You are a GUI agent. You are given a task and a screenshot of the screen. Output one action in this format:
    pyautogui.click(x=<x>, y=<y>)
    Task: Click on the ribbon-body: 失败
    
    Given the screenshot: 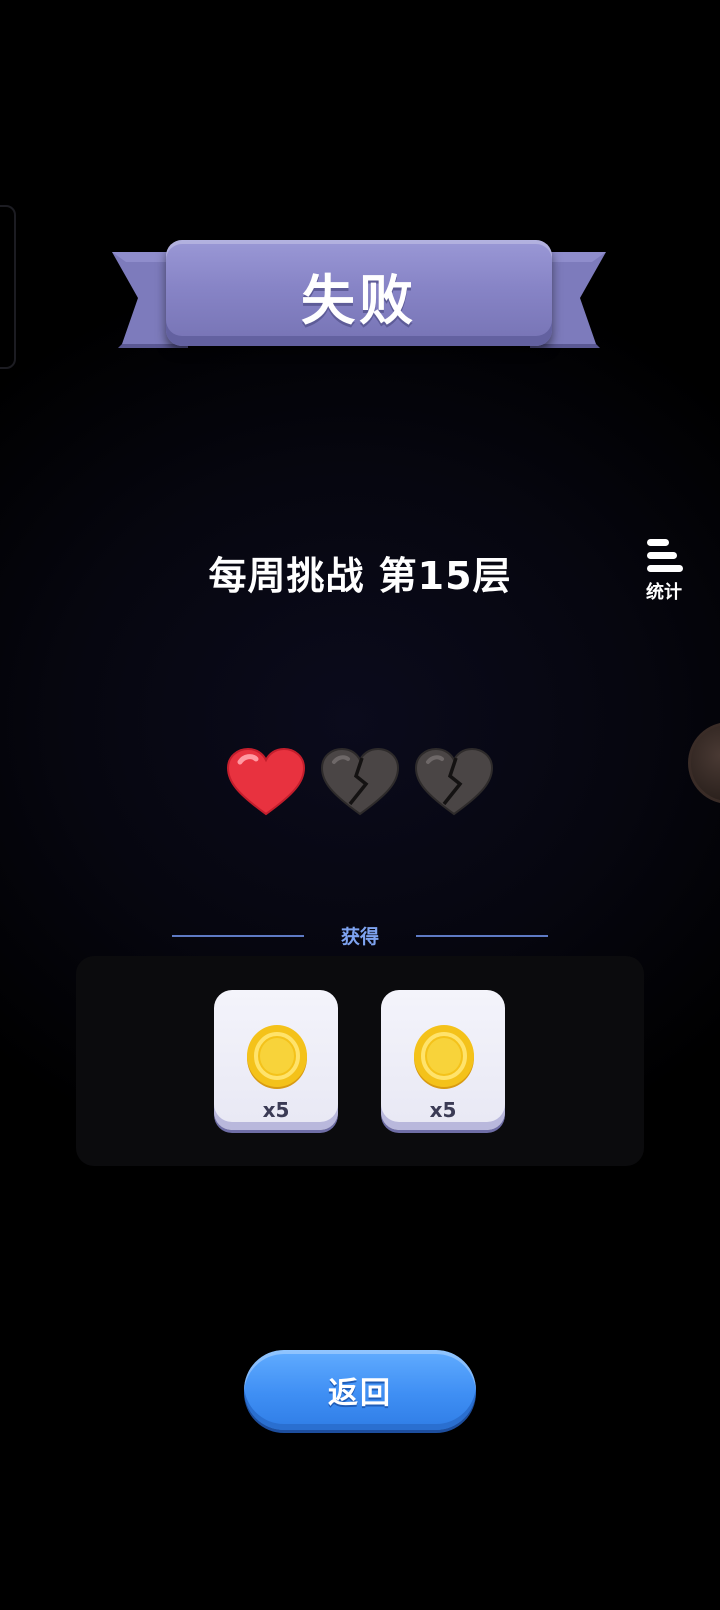 What is the action you would take?
    pyautogui.click(x=359, y=293)
    